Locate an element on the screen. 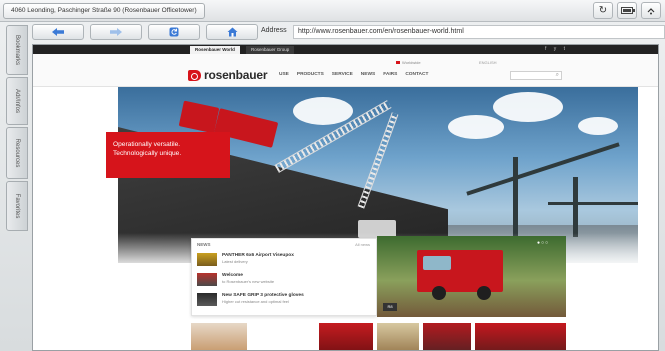  nav-products: PRODUCTS is located at coordinates (310, 74).